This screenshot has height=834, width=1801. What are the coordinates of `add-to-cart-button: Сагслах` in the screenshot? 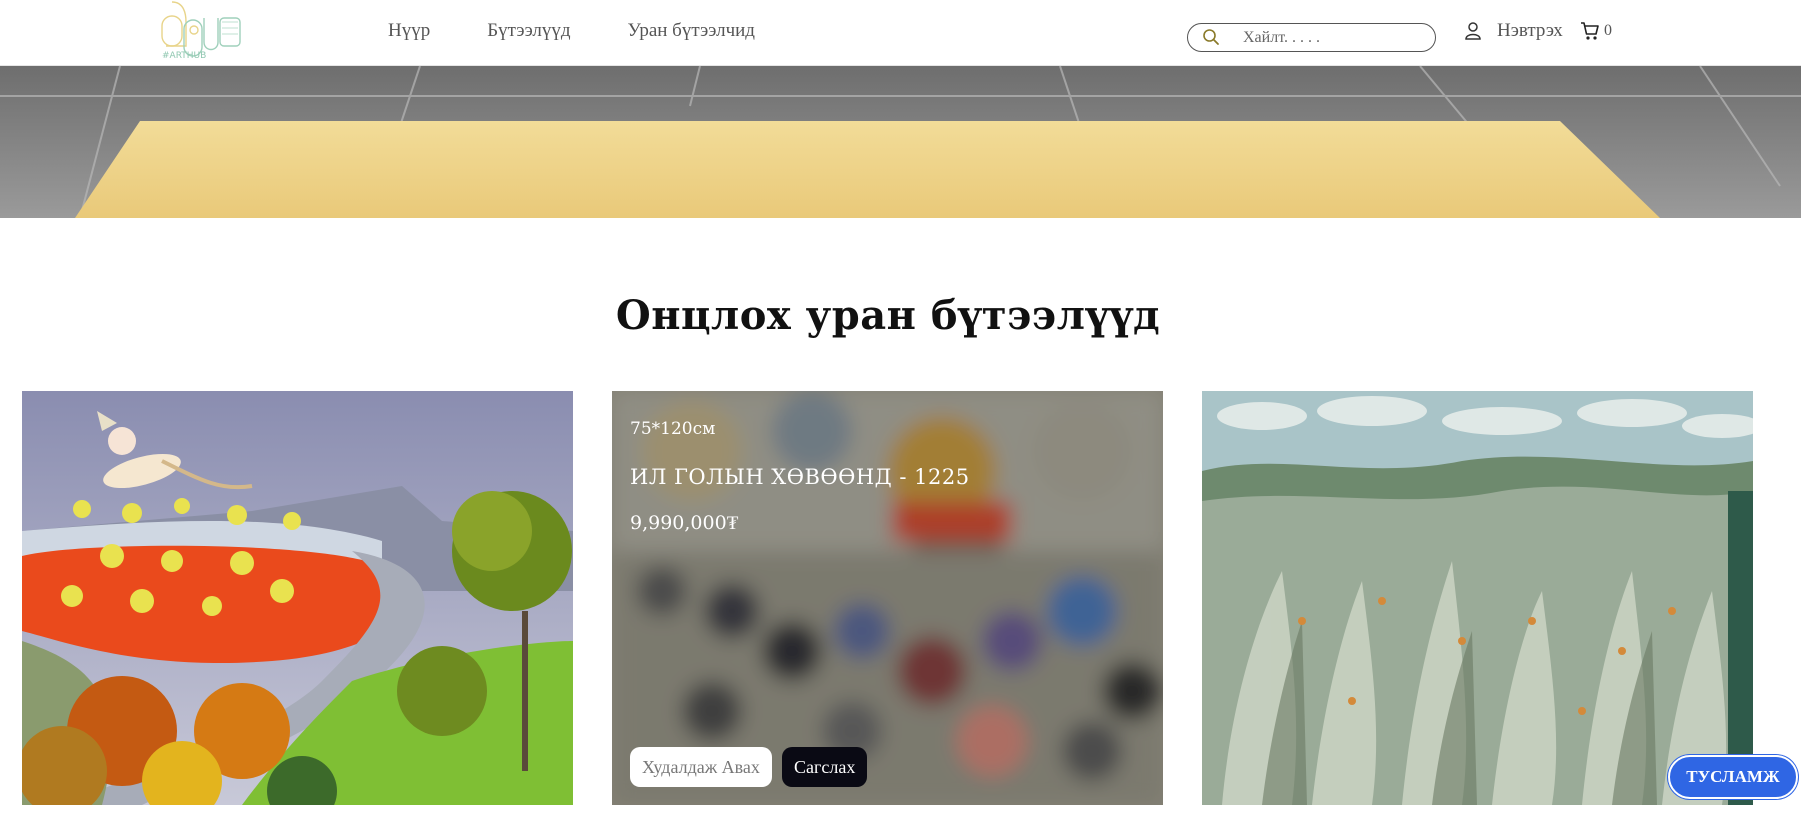 It's located at (825, 767).